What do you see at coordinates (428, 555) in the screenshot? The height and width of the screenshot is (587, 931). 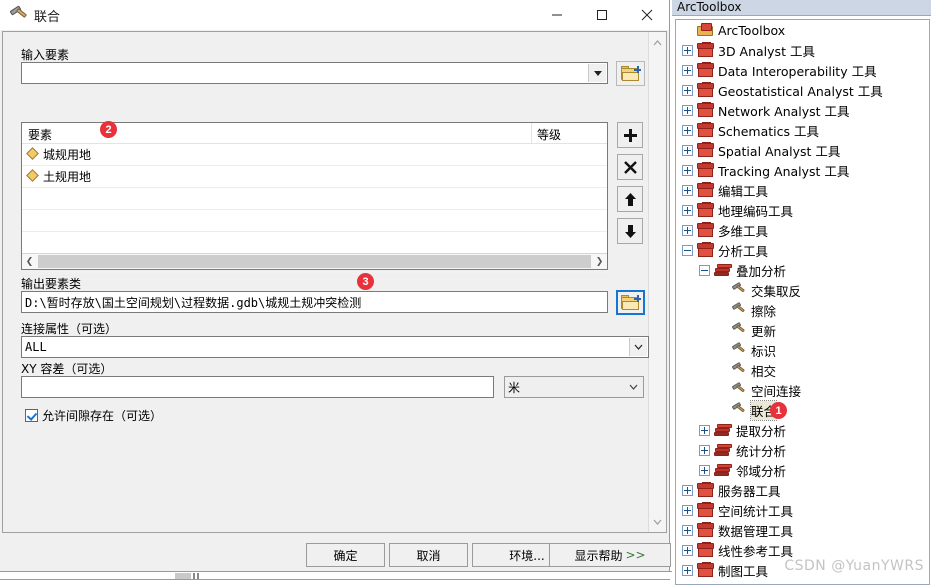 I see `cancel-button: 取消` at bounding box center [428, 555].